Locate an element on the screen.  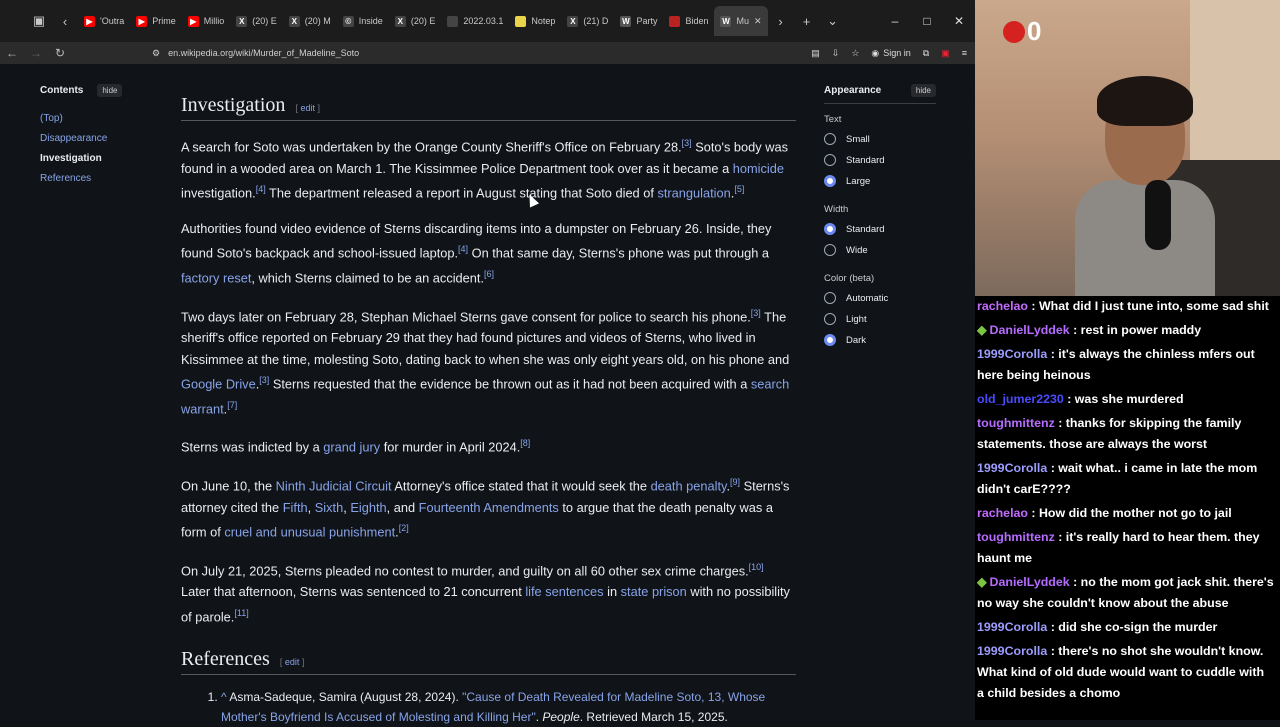
toc-item-disappearance: Disappearance is located at coordinates (100, 138).